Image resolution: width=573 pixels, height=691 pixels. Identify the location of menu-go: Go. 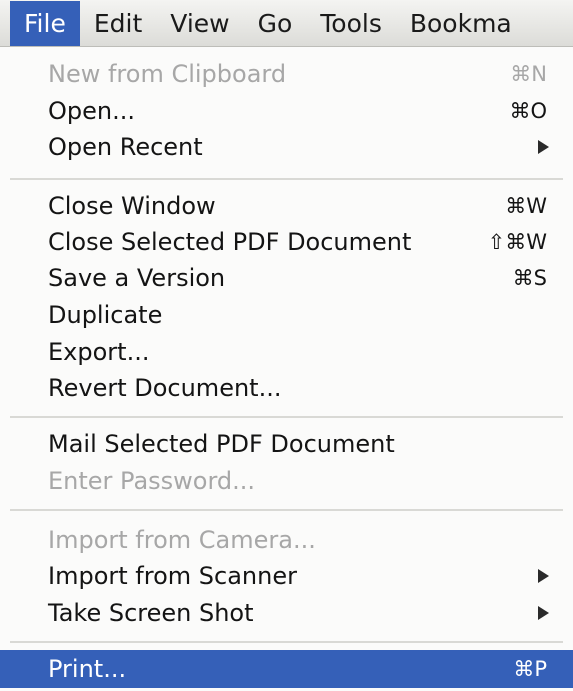
(275, 23).